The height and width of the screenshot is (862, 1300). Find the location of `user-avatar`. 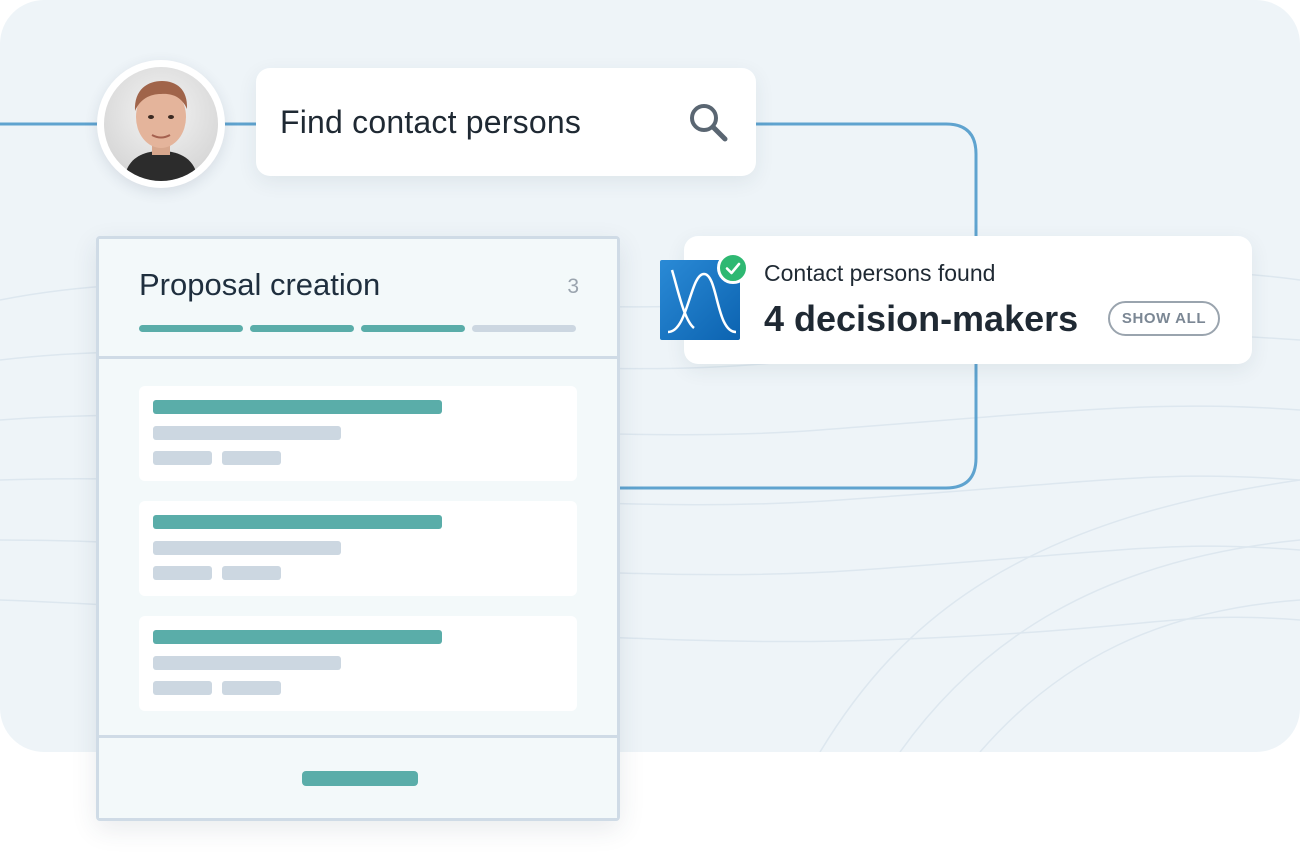

user-avatar is located at coordinates (161, 124).